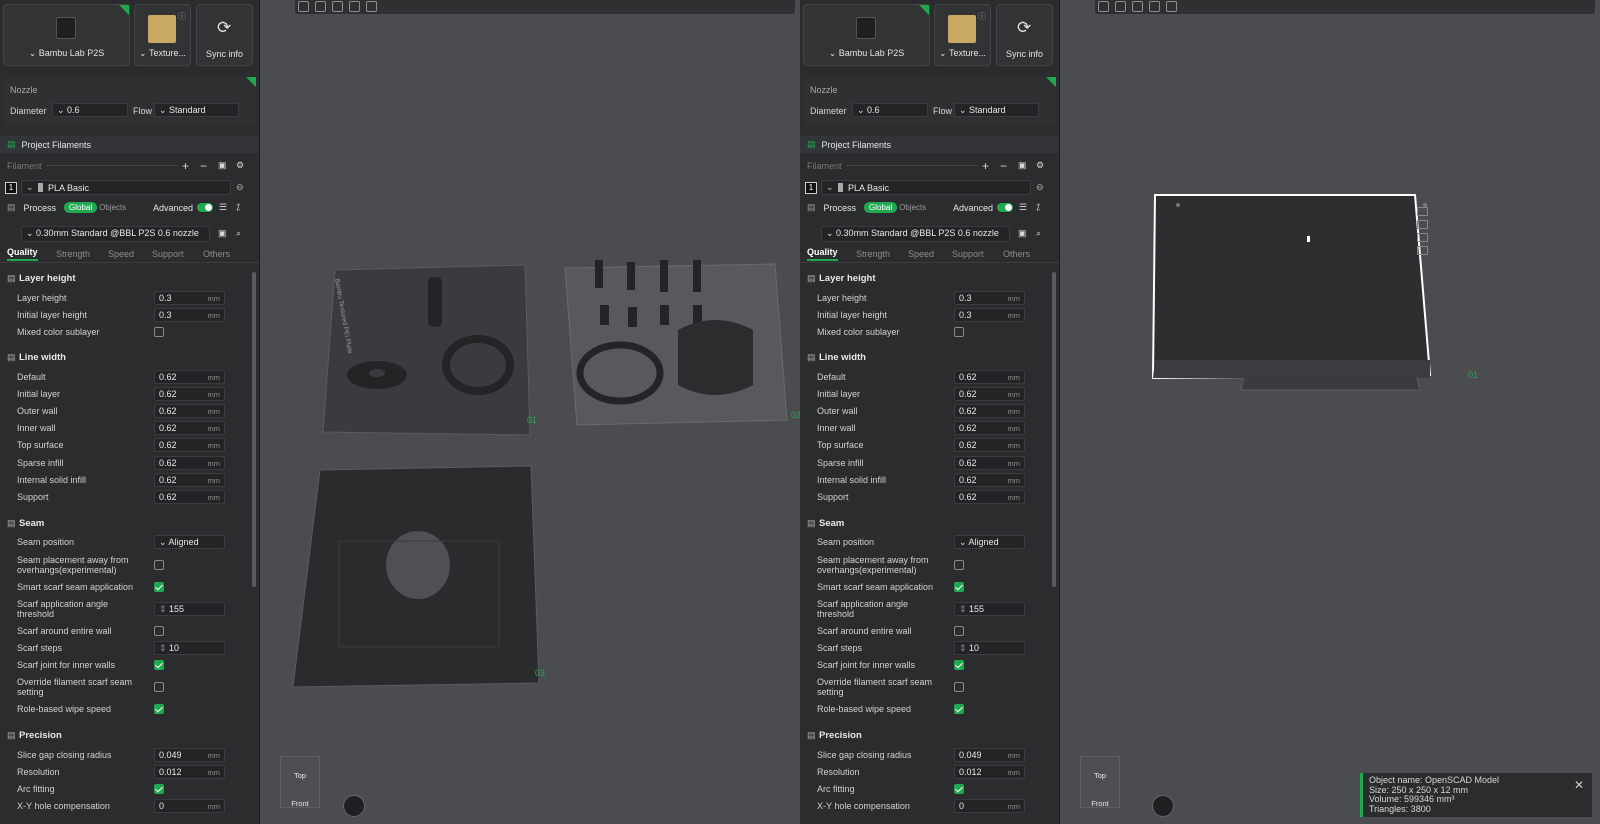  What do you see at coordinates (240, 165) in the screenshot?
I see `gear-icon: ⚙` at bounding box center [240, 165].